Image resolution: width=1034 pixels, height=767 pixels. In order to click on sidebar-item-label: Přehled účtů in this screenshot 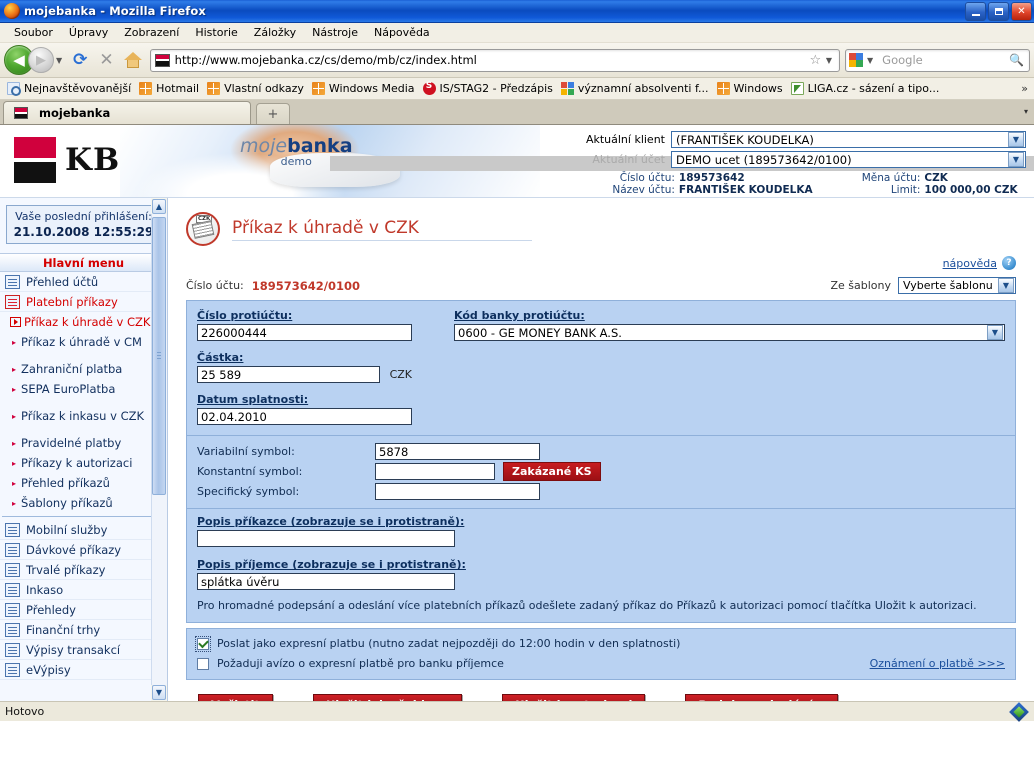, I will do `click(62, 281)`.